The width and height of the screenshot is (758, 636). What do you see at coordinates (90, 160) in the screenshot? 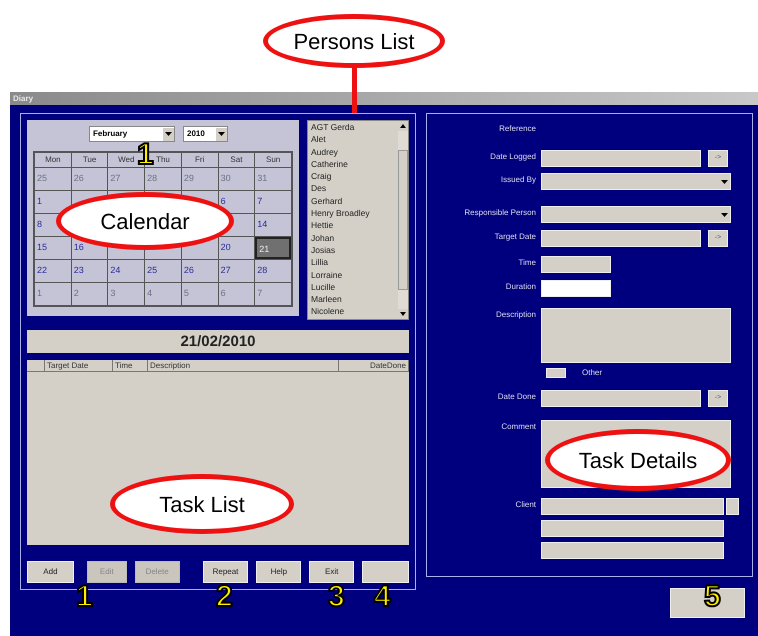
I see `weekday-header: Tue` at bounding box center [90, 160].